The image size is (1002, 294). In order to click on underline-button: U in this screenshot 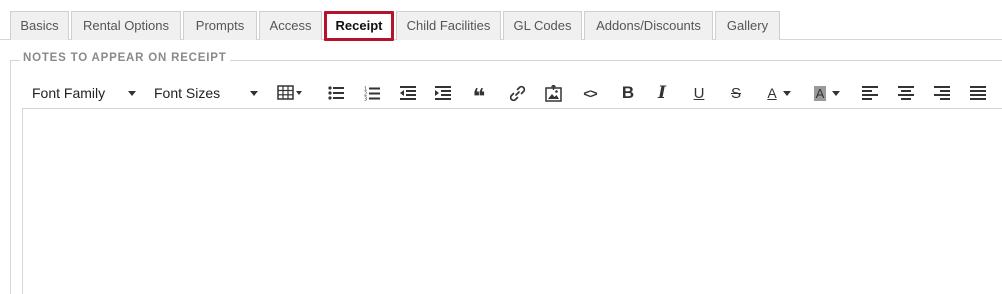, I will do `click(699, 93)`.